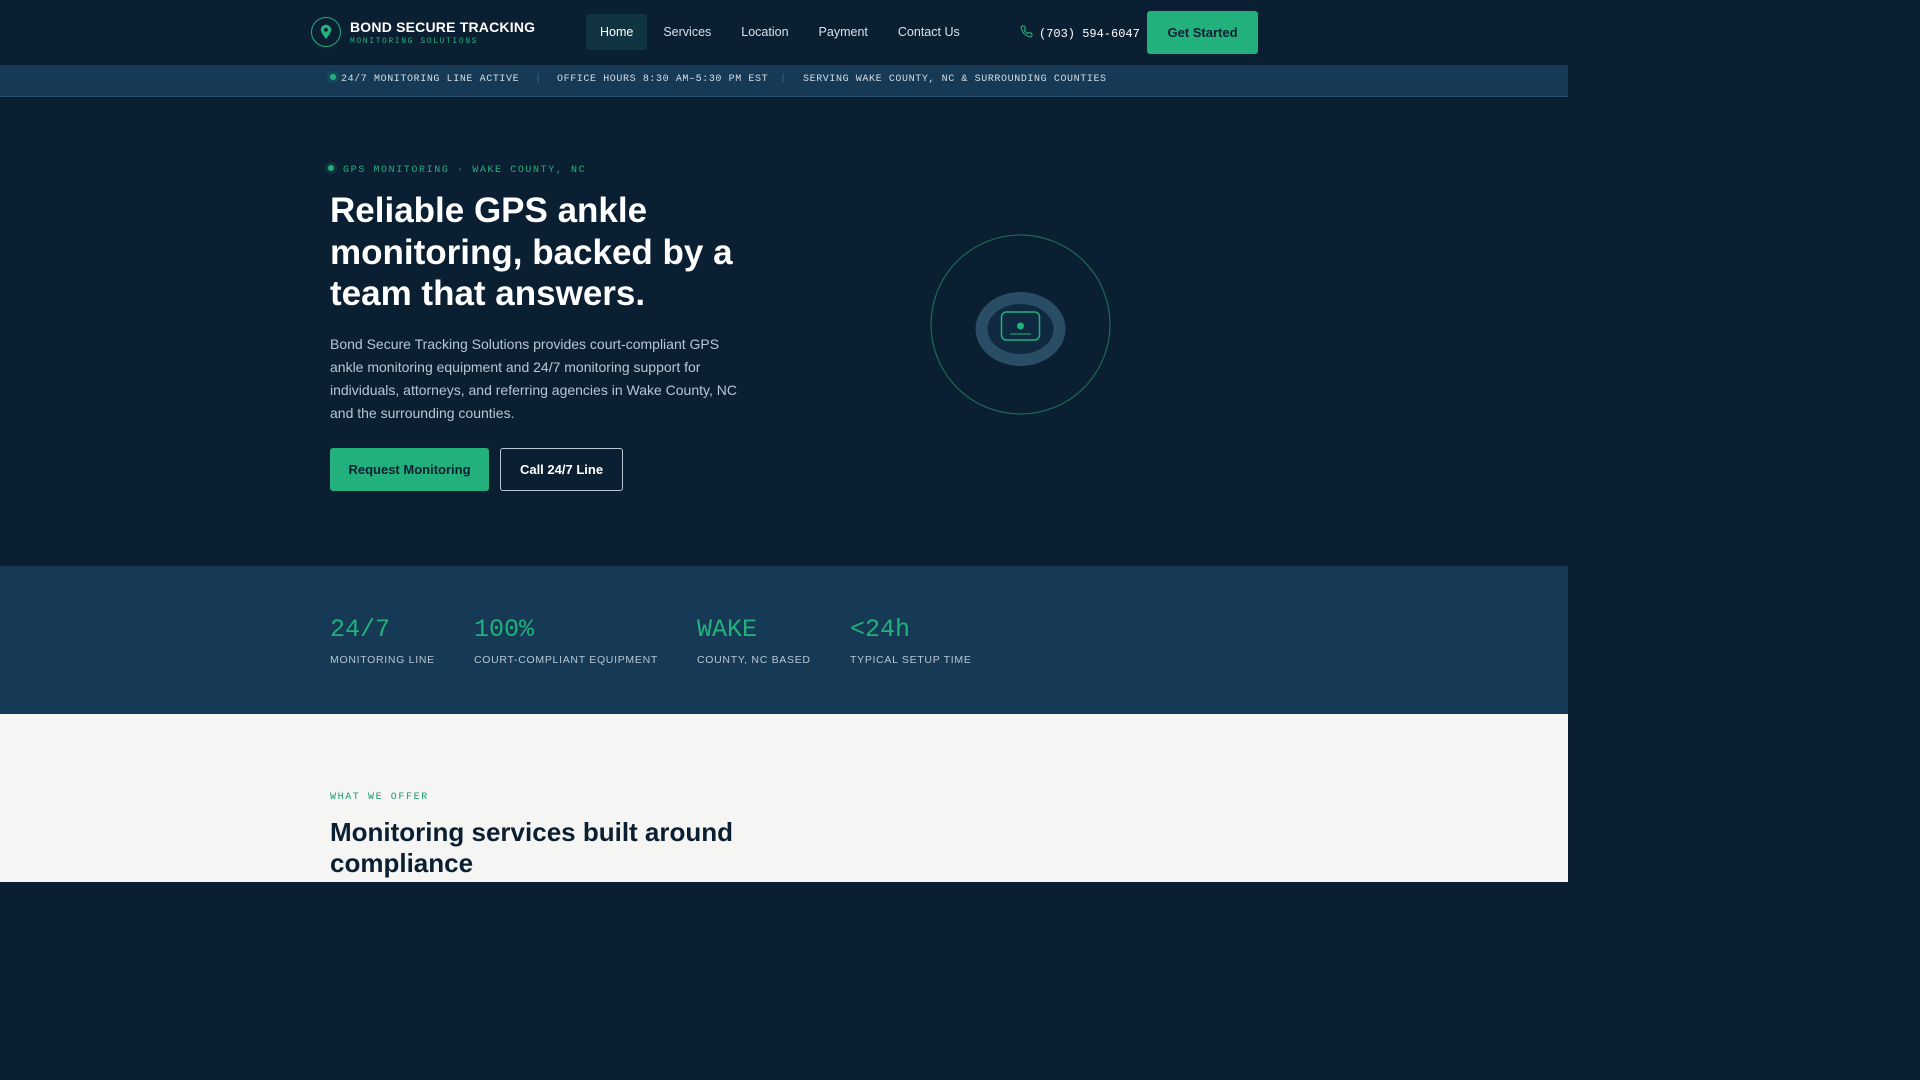 The height and width of the screenshot is (1080, 1920). Describe the element at coordinates (414, 41) in the screenshot. I see `brand-tagline: MONITORING SOLUTIONS` at that location.